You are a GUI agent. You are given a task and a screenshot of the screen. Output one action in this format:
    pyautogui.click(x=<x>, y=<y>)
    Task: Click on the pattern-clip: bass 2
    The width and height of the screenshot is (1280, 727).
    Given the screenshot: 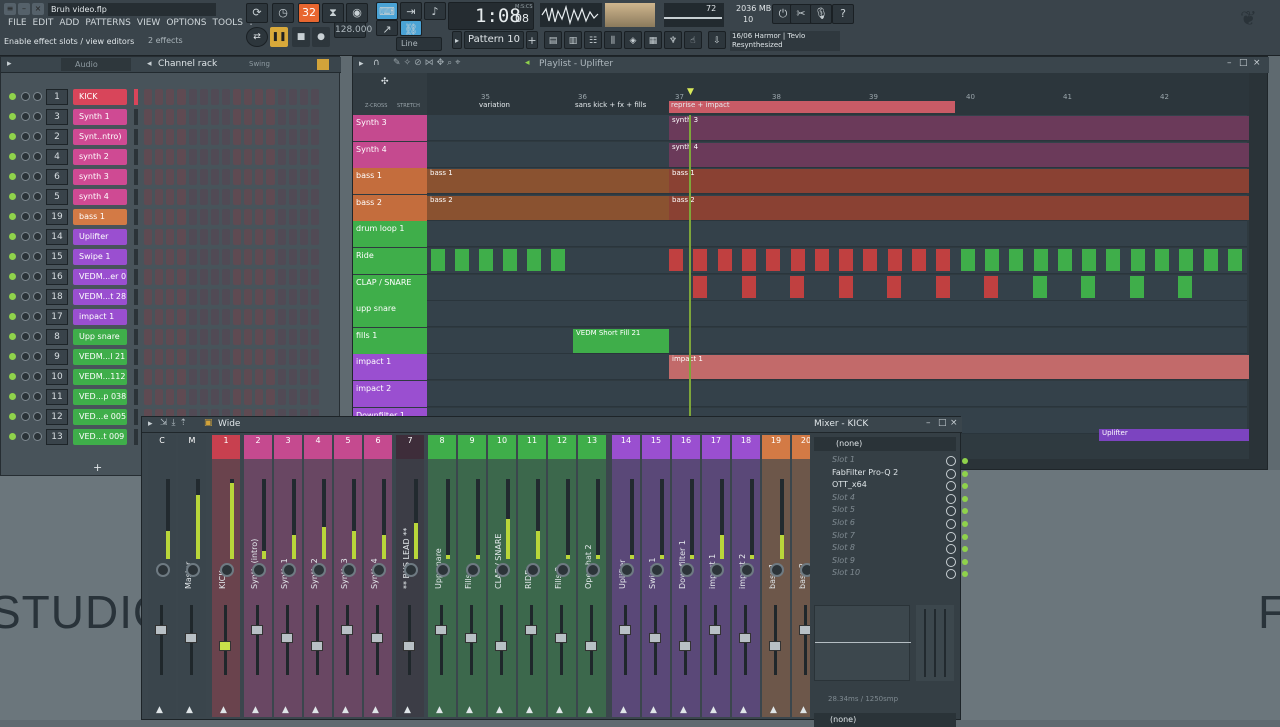 What is the action you would take?
    pyautogui.click(x=959, y=207)
    